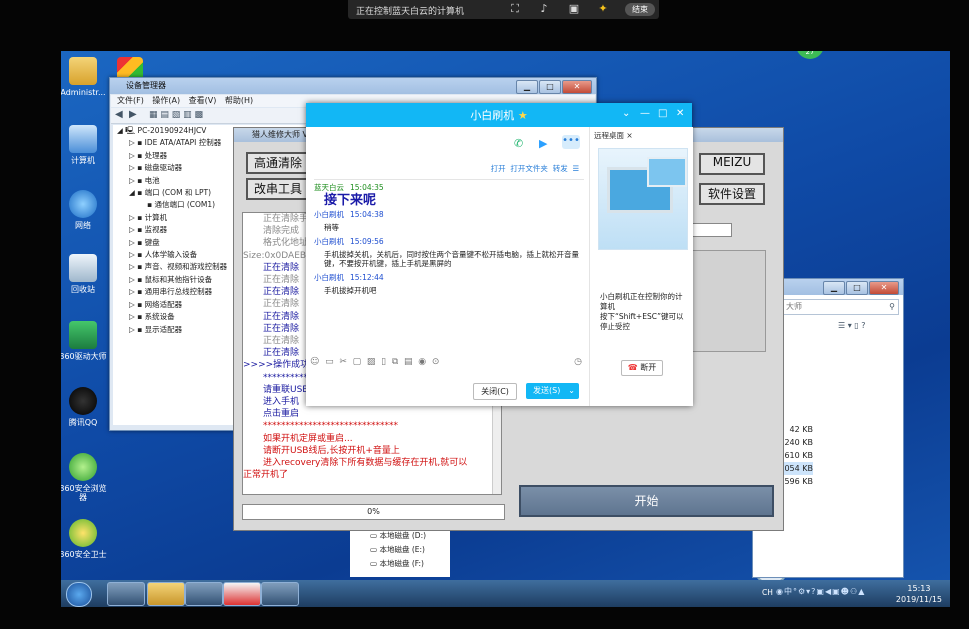 The image size is (969, 629). What do you see at coordinates (422, 362) in the screenshot?
I see `audio-icon: ◉` at bounding box center [422, 362].